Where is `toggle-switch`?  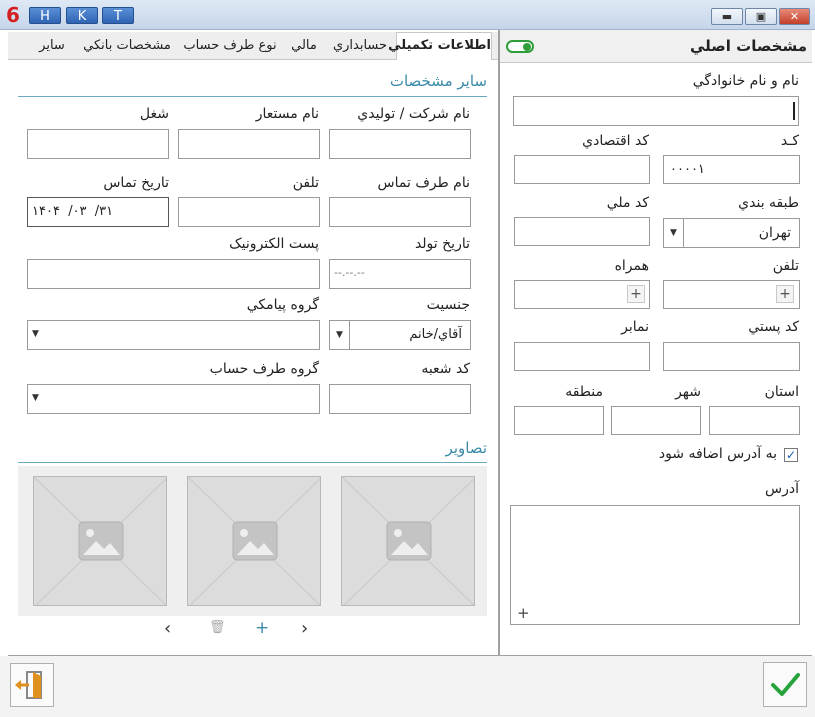 toggle-switch is located at coordinates (520, 46).